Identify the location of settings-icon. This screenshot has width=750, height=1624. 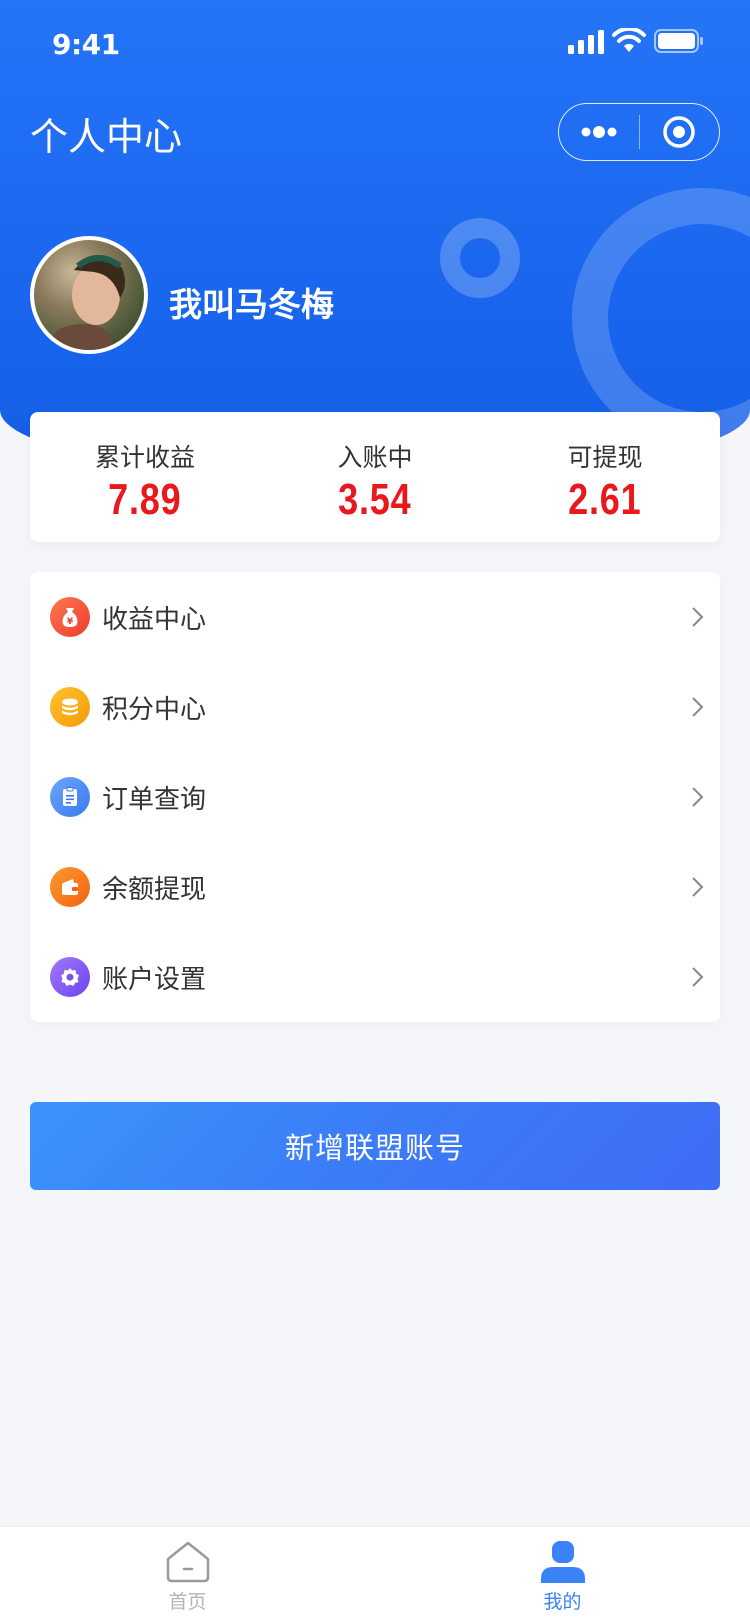
(70, 977).